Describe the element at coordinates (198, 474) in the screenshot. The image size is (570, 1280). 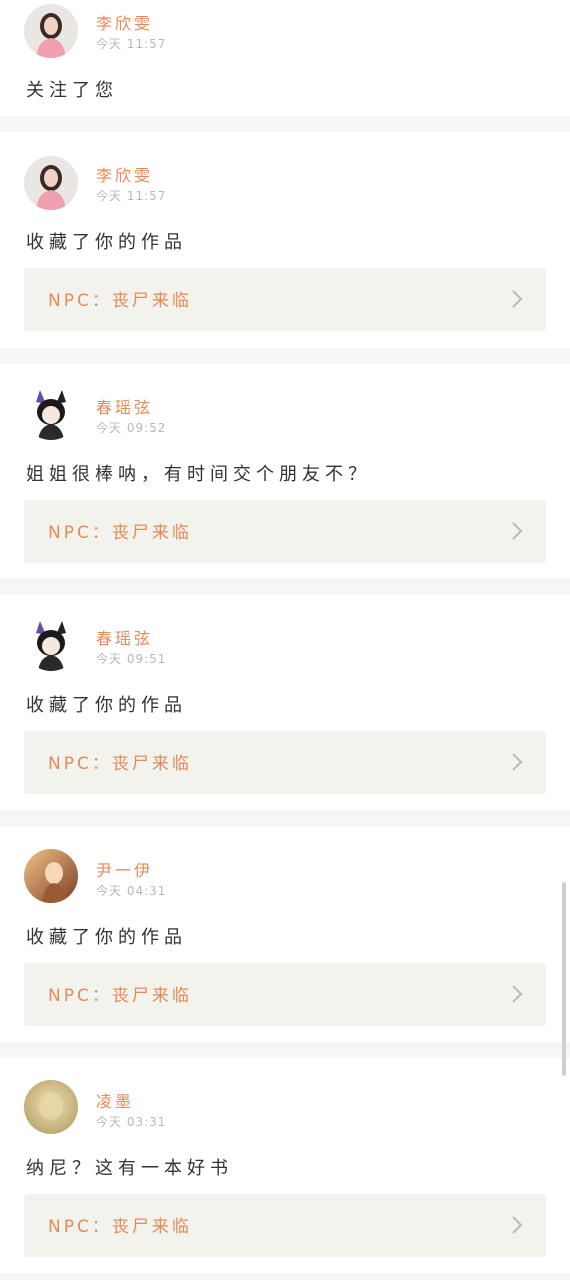
I see `notification-message: 姐姐很棒呐，有时间交个朋友不？` at that location.